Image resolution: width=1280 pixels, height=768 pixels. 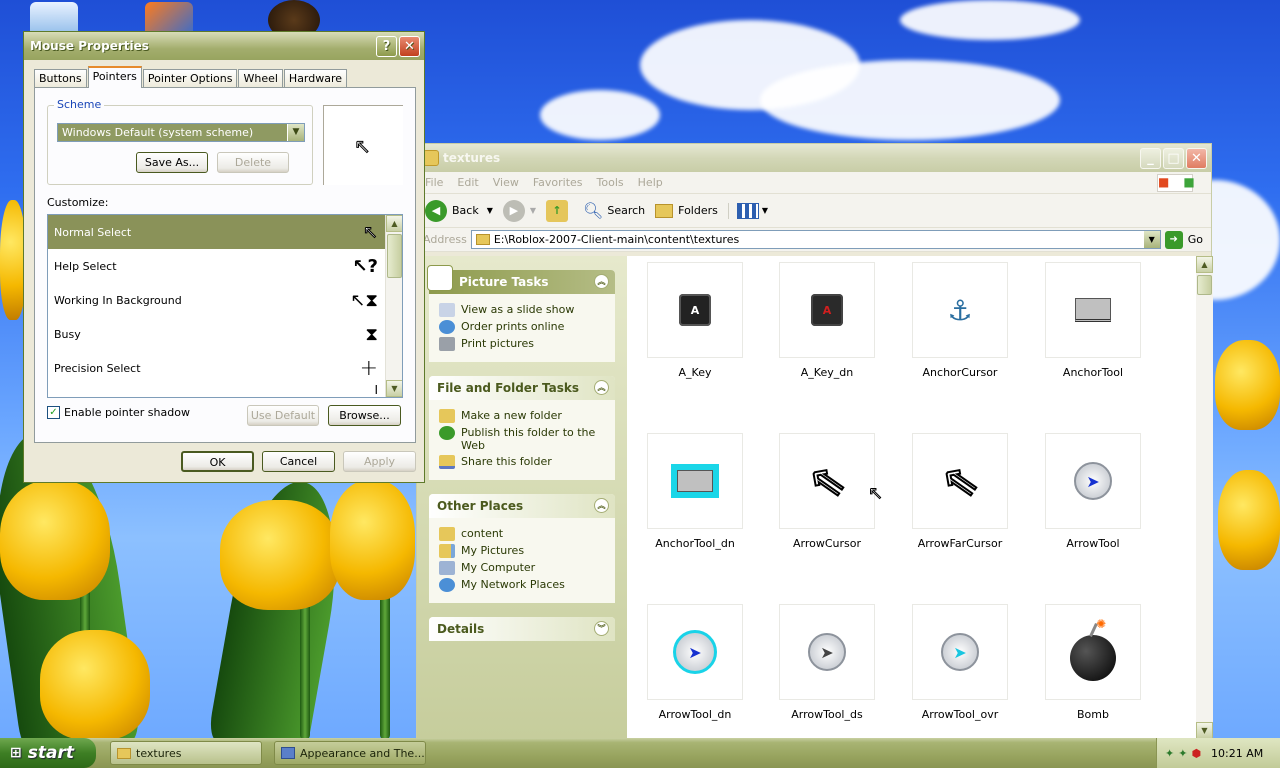 What do you see at coordinates (1196, 753) in the screenshot?
I see `shield-icon: ⬢` at bounding box center [1196, 753].